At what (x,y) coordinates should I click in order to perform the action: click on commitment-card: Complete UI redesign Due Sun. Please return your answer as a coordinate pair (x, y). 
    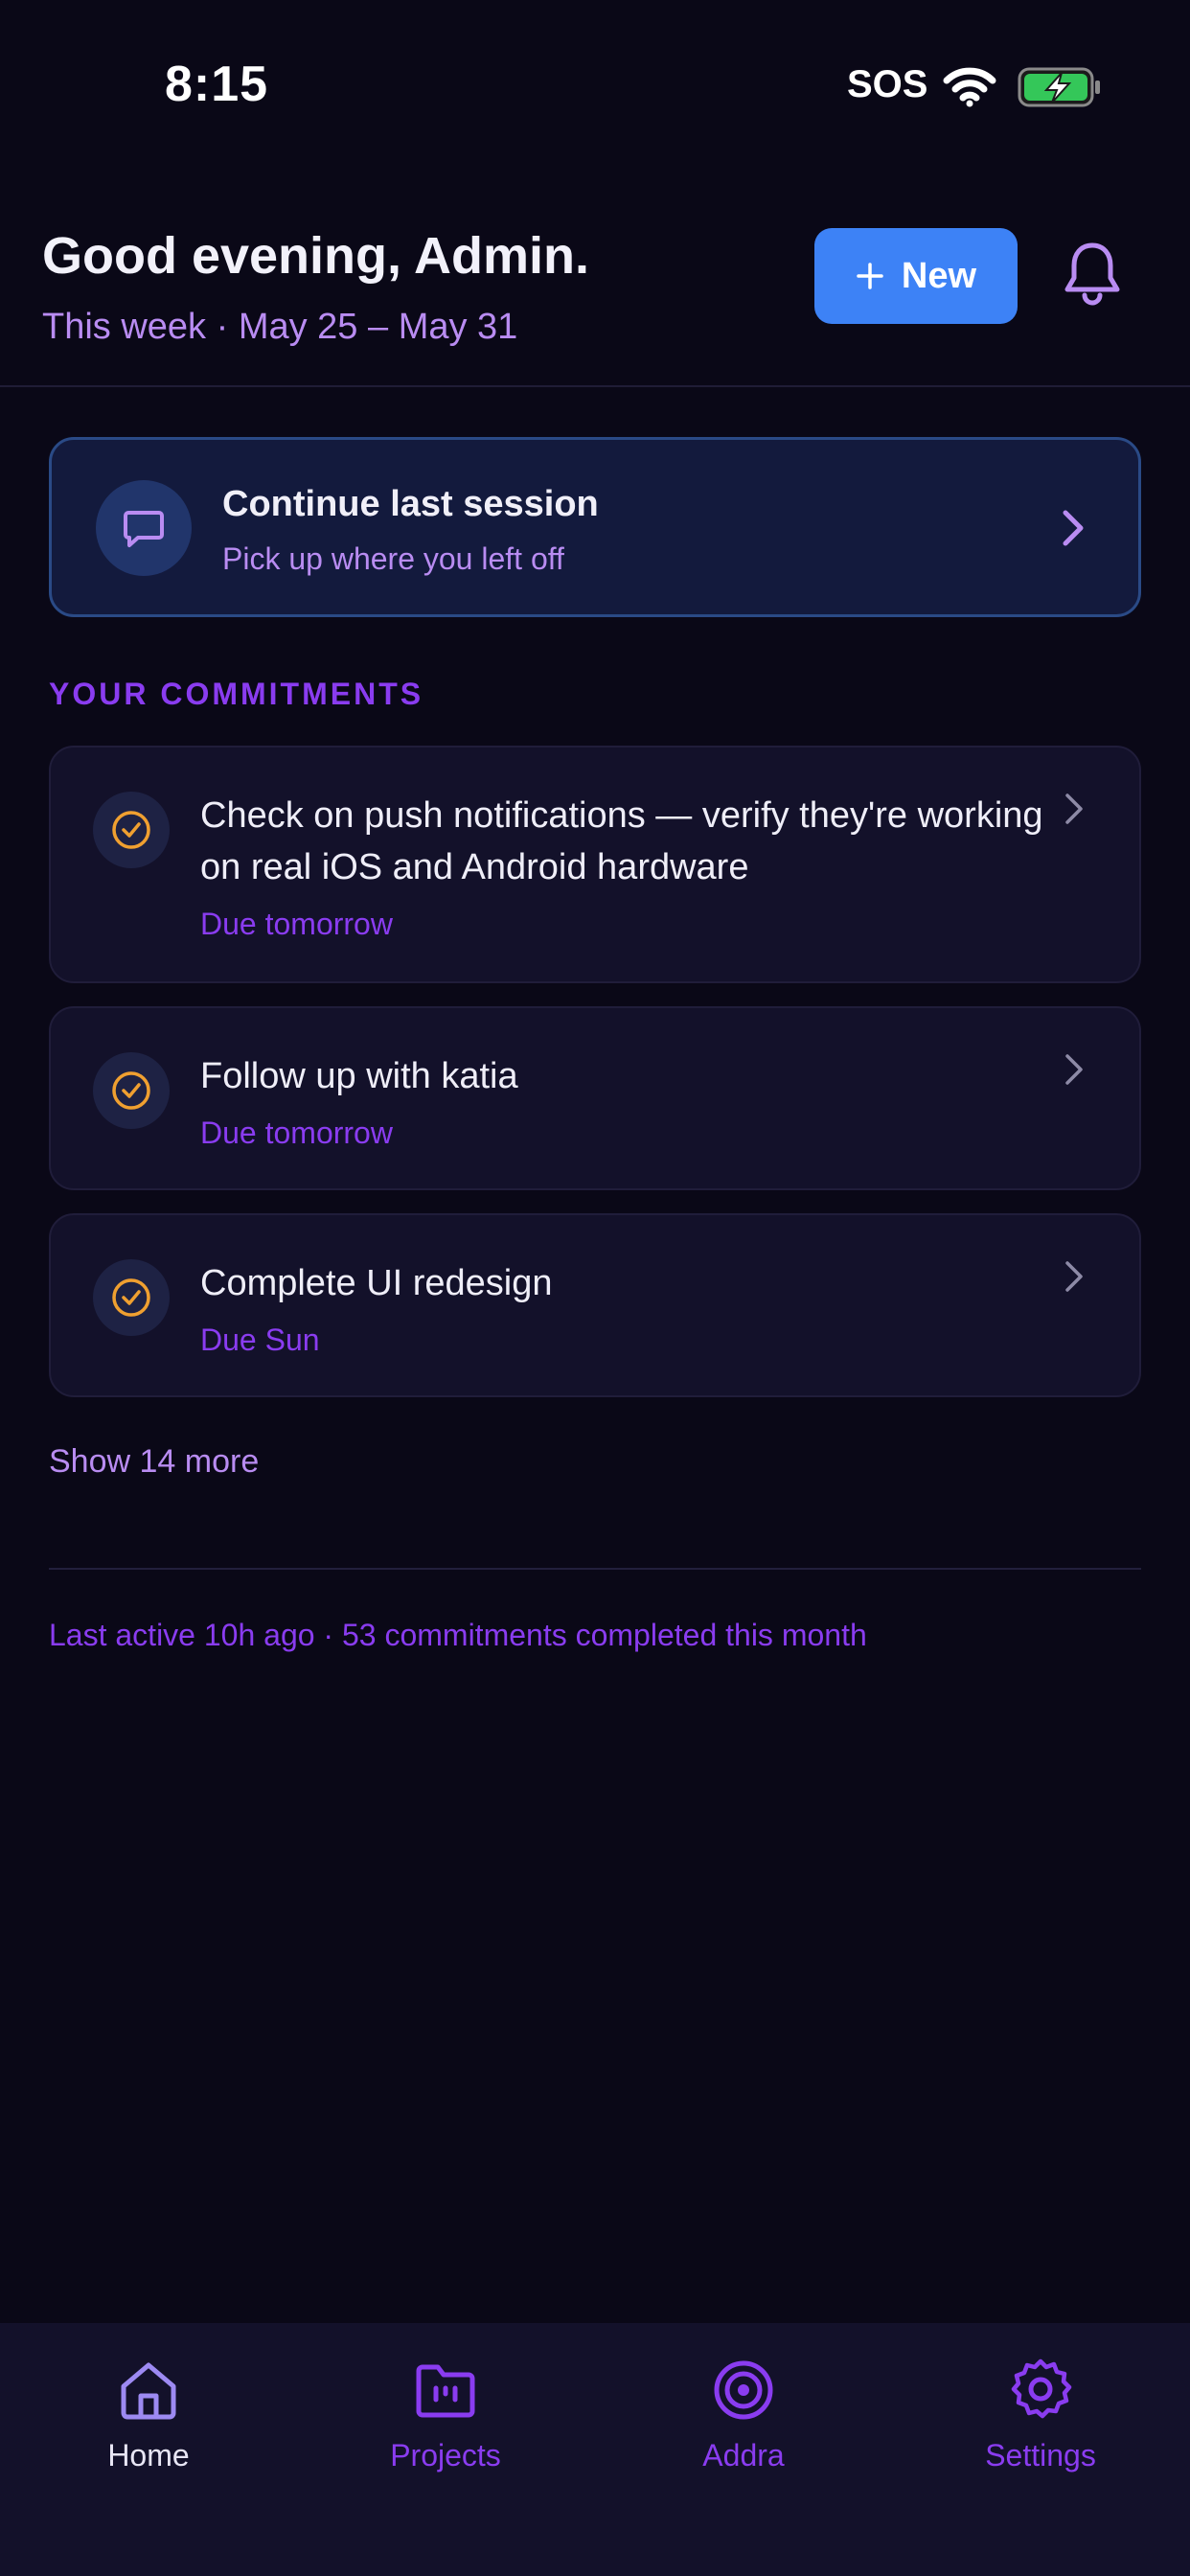
    Looking at the image, I should click on (595, 1305).